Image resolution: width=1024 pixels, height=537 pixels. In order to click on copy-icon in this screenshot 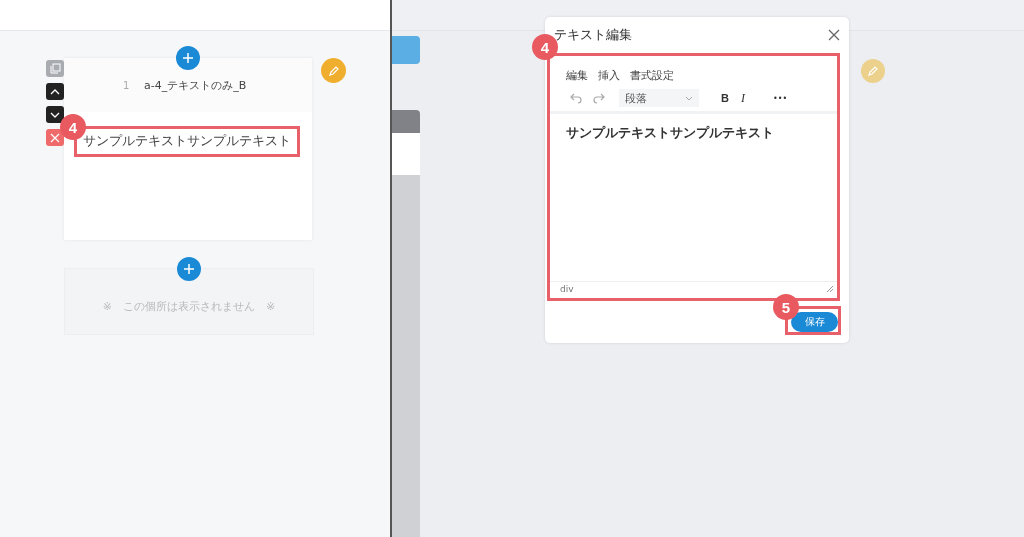, I will do `click(55, 68)`.